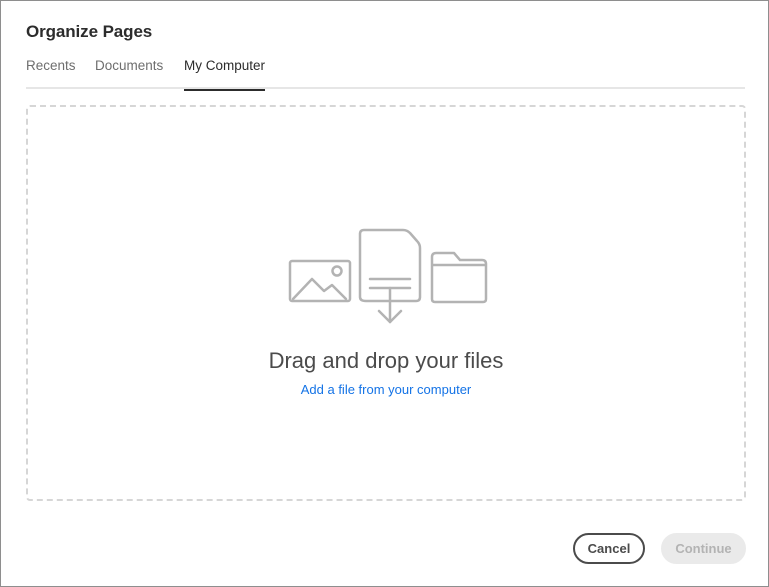  I want to click on file-download-icon, so click(390, 276).